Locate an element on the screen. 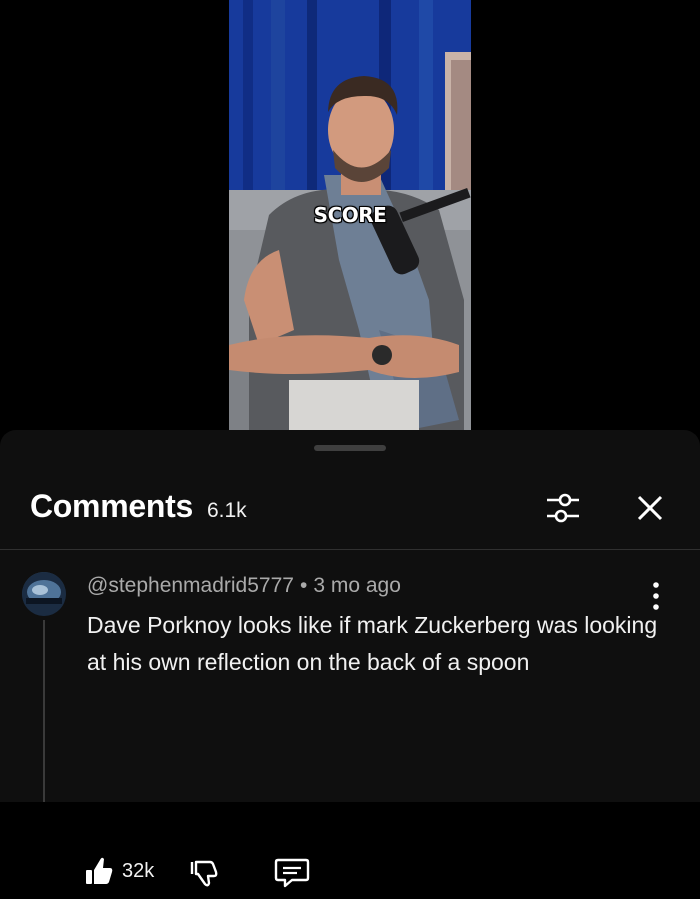  comment-time: 3 mo ago is located at coordinates (357, 585).